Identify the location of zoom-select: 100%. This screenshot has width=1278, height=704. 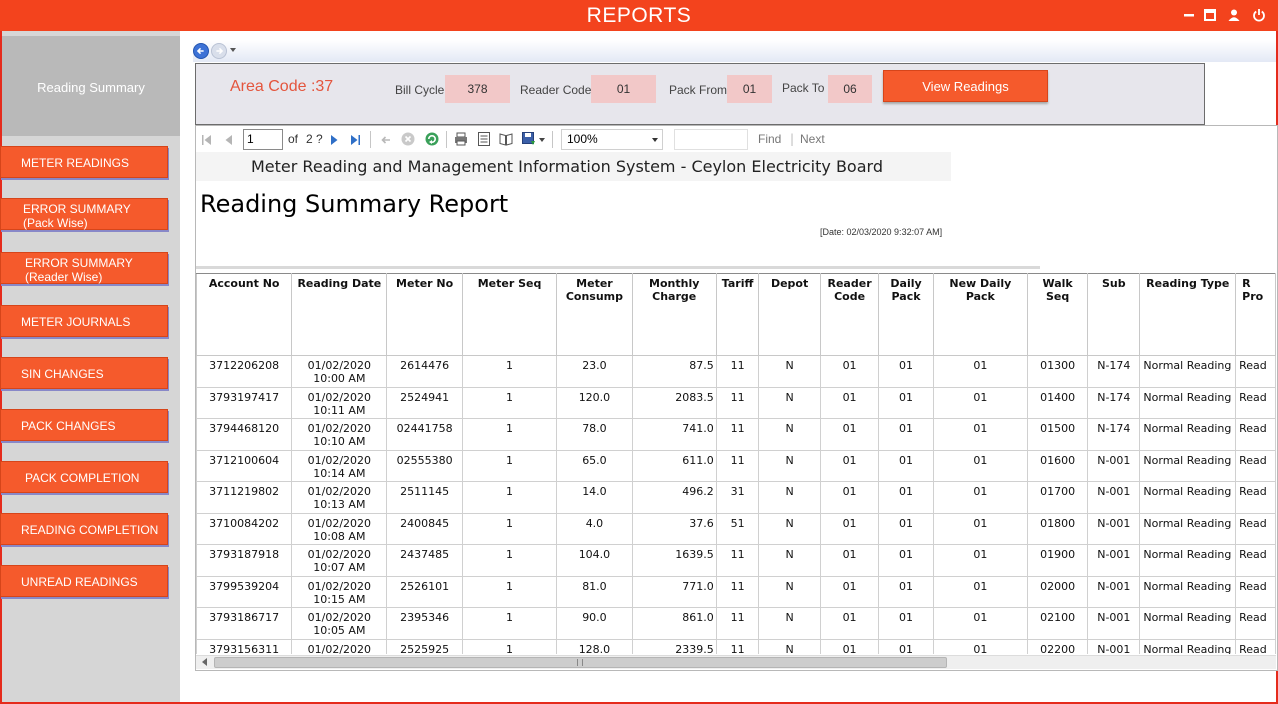
(612, 139).